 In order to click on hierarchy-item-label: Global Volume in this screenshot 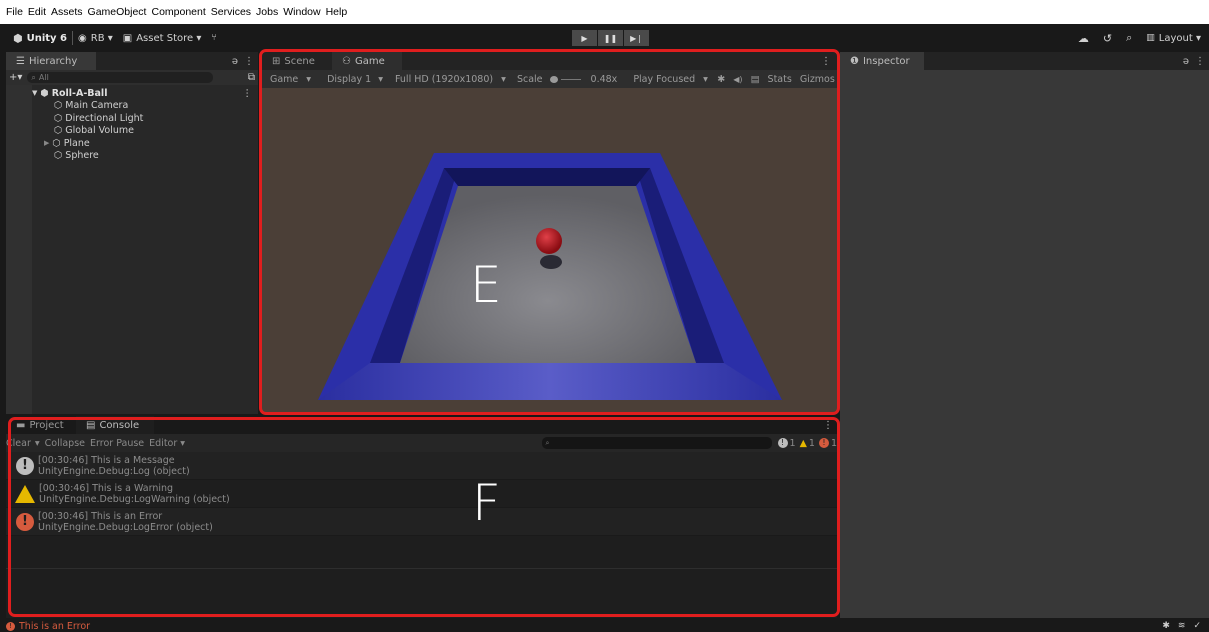, I will do `click(99, 131)`.